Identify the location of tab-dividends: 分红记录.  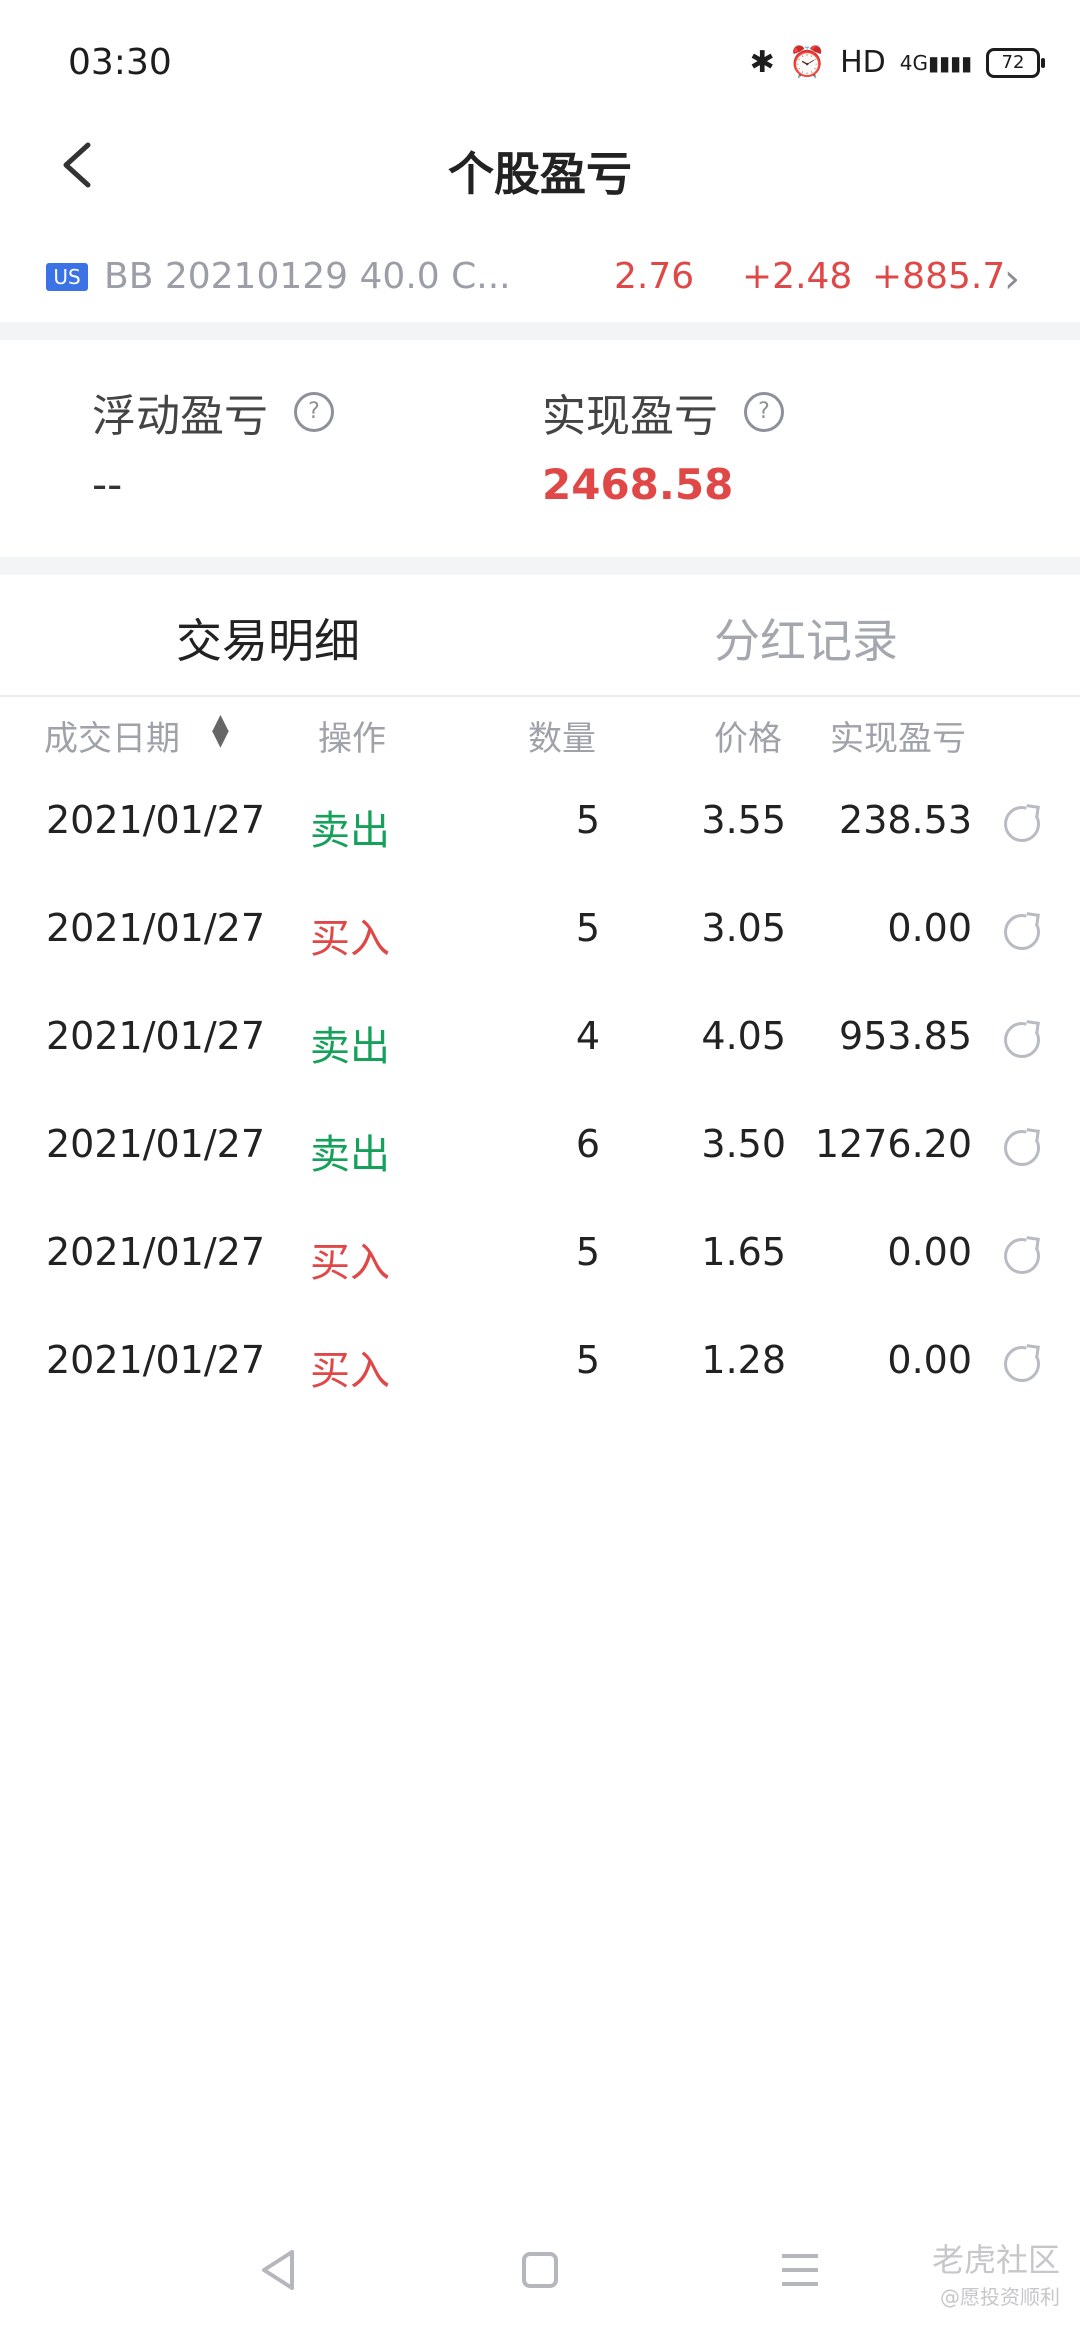
(806, 638).